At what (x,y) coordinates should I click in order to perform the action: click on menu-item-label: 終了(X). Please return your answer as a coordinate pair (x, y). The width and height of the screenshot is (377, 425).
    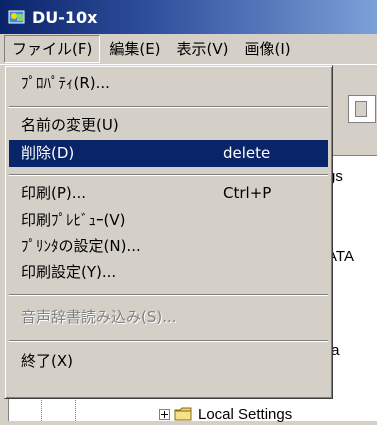
    Looking at the image, I should click on (47, 361).